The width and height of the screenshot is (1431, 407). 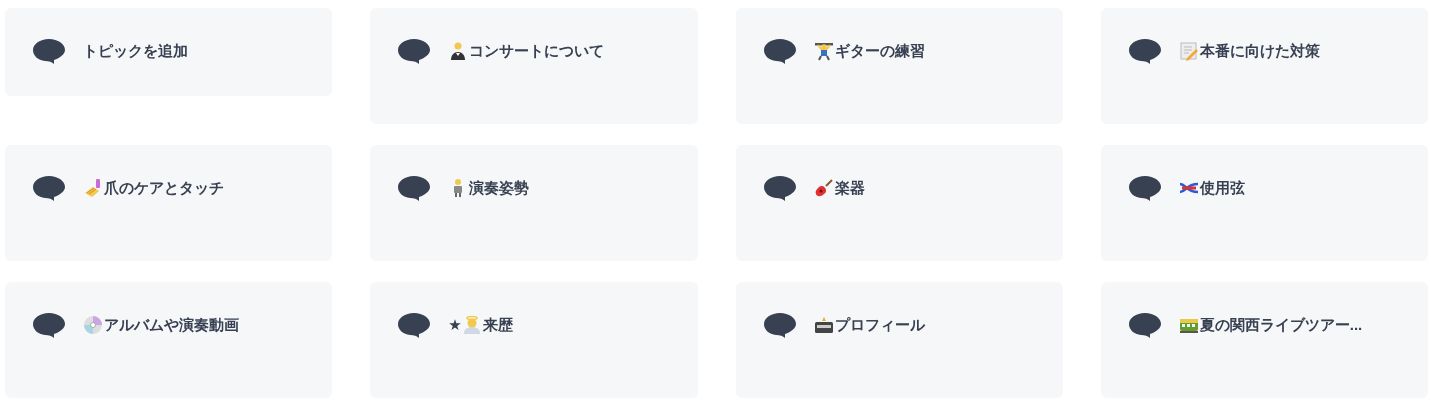 What do you see at coordinates (169, 340) in the screenshot?
I see `topic-card: アルバムや演奏動画` at bounding box center [169, 340].